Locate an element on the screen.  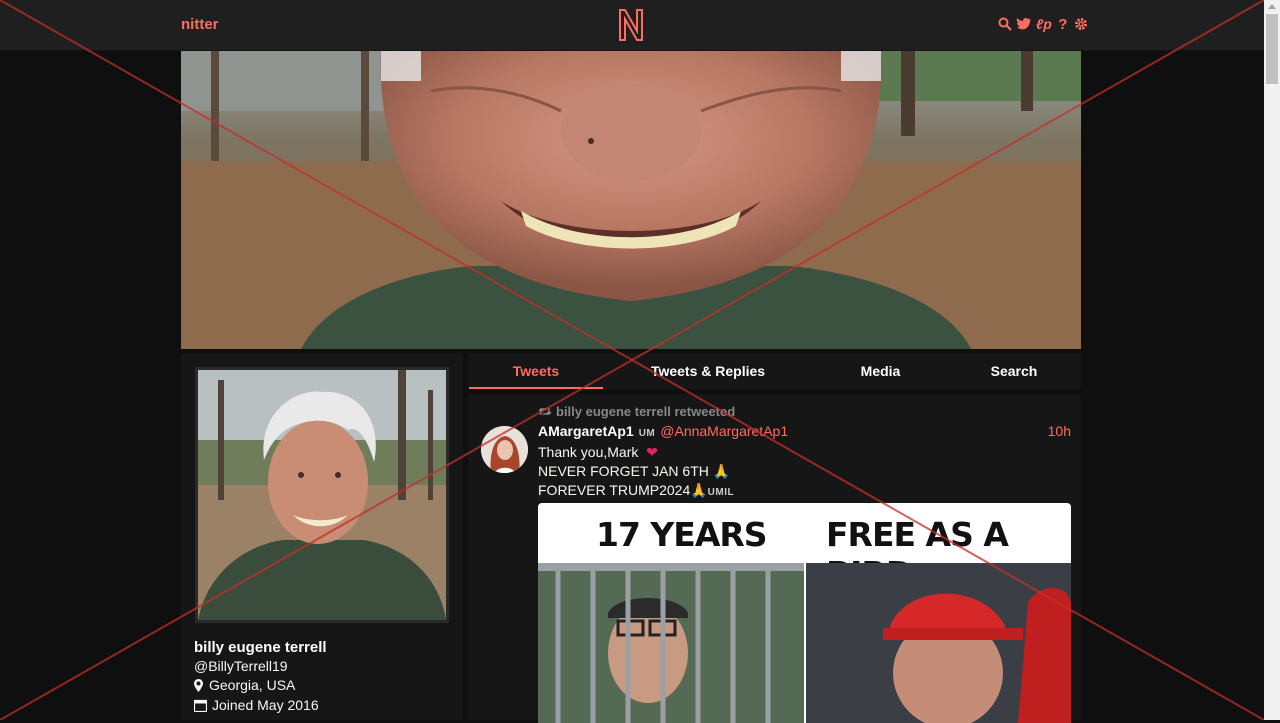
profile-location: Georgia, USA is located at coordinates (244, 685).